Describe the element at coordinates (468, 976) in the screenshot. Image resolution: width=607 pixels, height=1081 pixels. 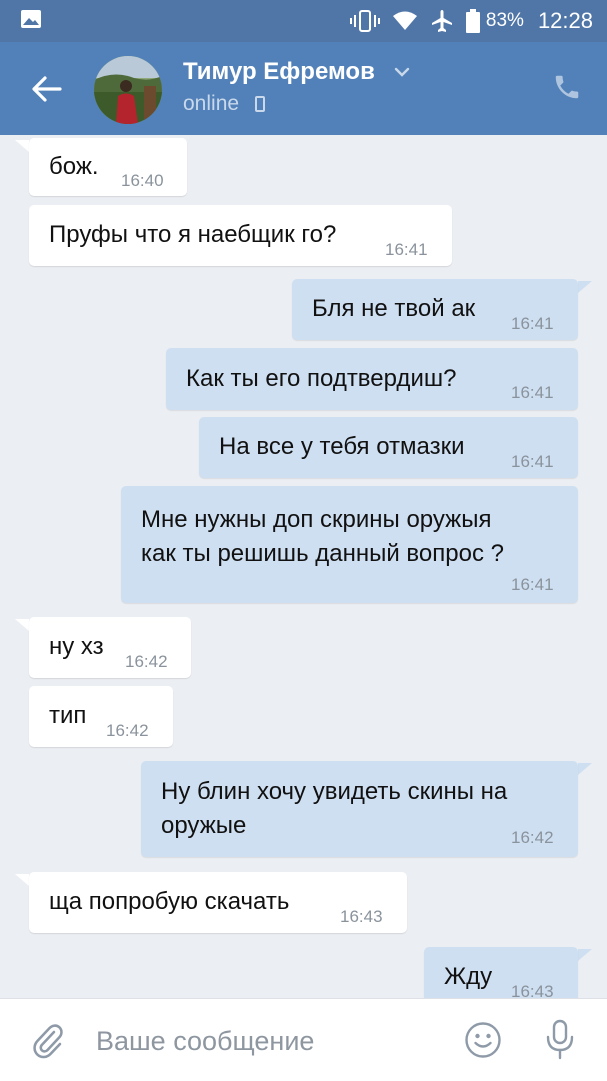
I see `message-text: Жду` at that location.